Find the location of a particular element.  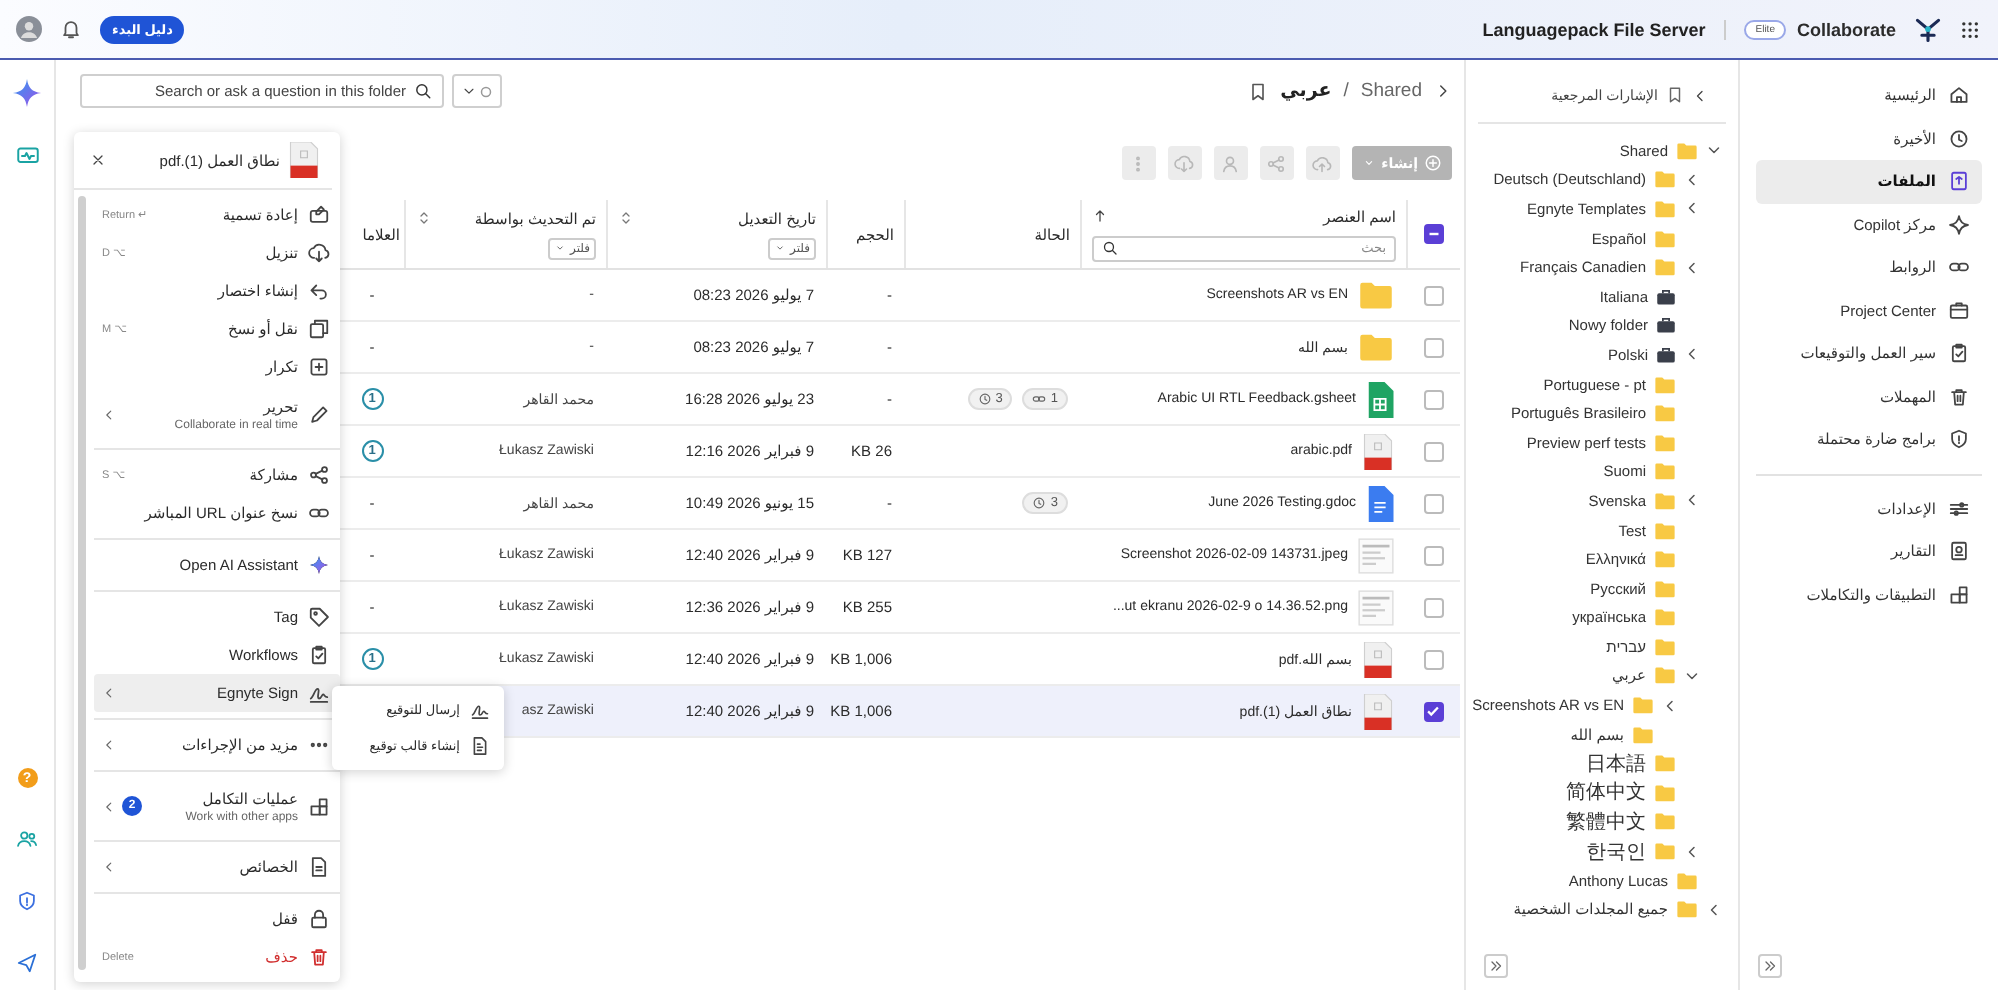

close-button is located at coordinates (98, 160).